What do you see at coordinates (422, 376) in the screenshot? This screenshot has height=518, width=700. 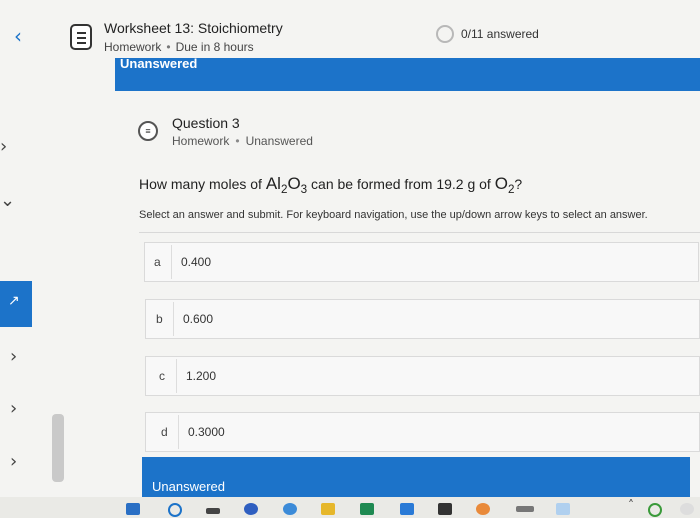 I see `answer-option-c: c 1.200` at bounding box center [422, 376].